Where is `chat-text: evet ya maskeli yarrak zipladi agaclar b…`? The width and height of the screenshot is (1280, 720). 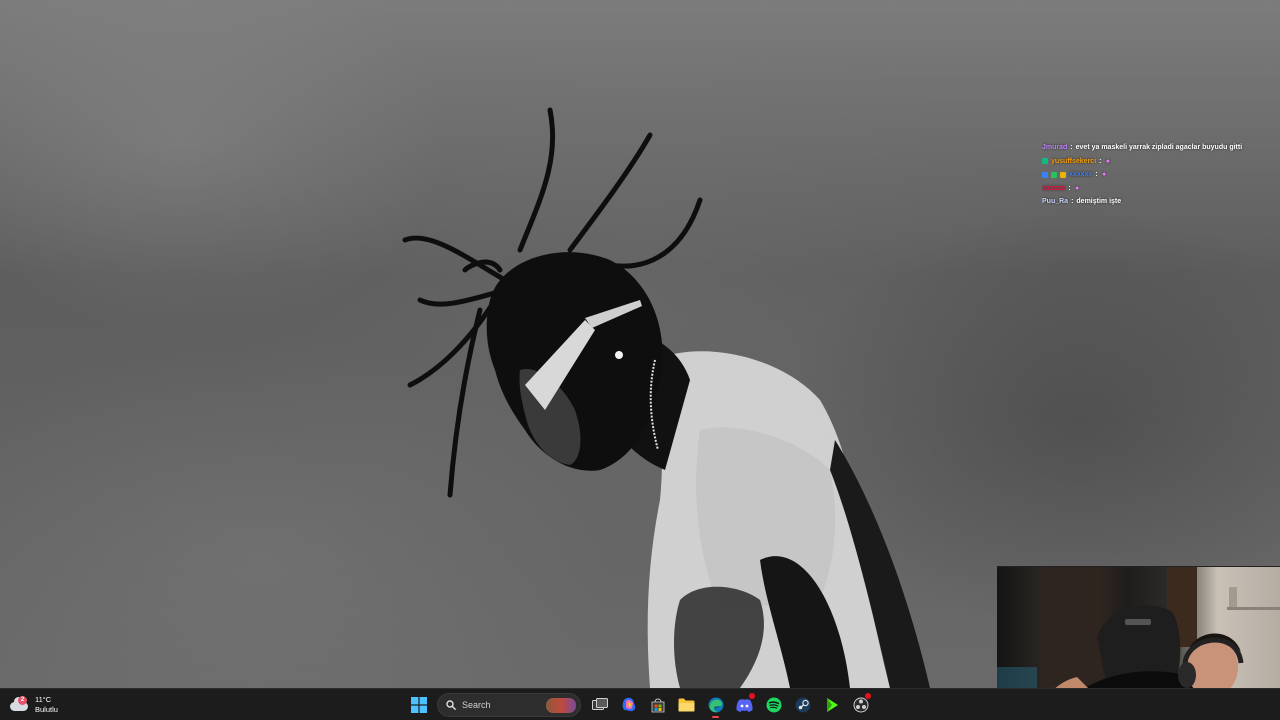
chat-text: evet ya maskeli yarrak zipladi agaclar b… is located at coordinates (1159, 147).